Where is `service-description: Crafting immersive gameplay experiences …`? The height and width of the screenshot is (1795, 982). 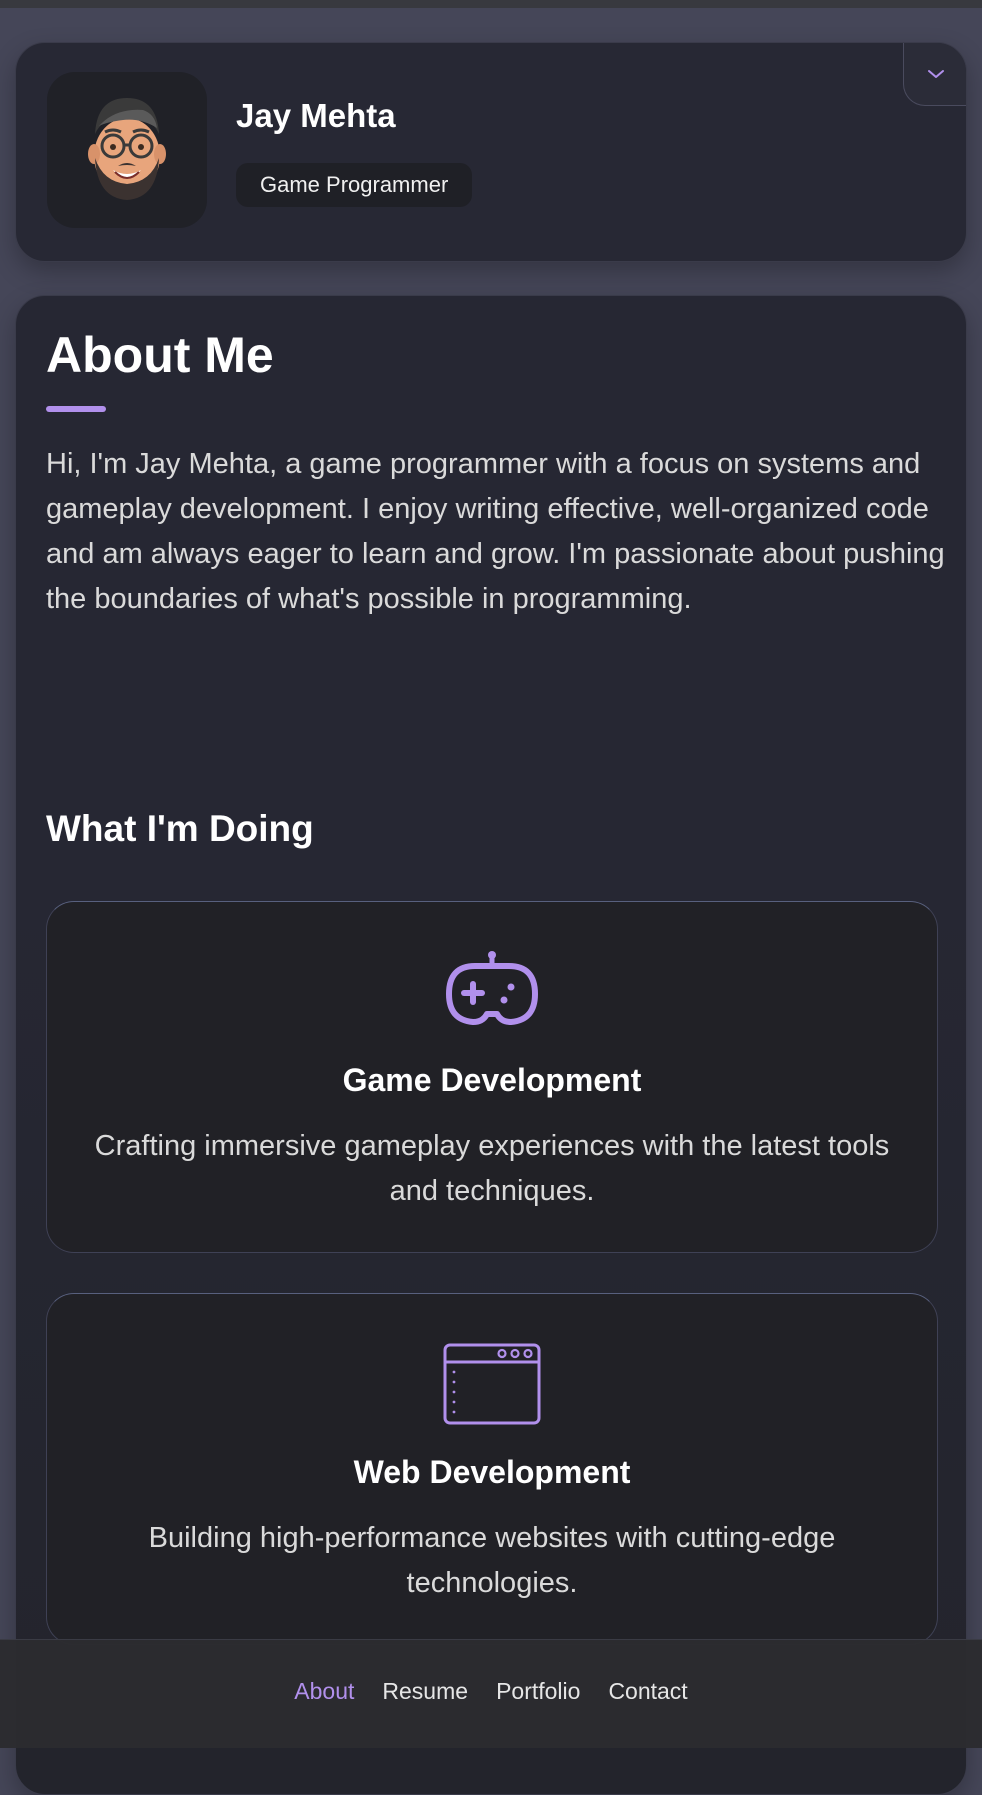
service-description: Crafting immersive gameplay experiences … is located at coordinates (492, 1168).